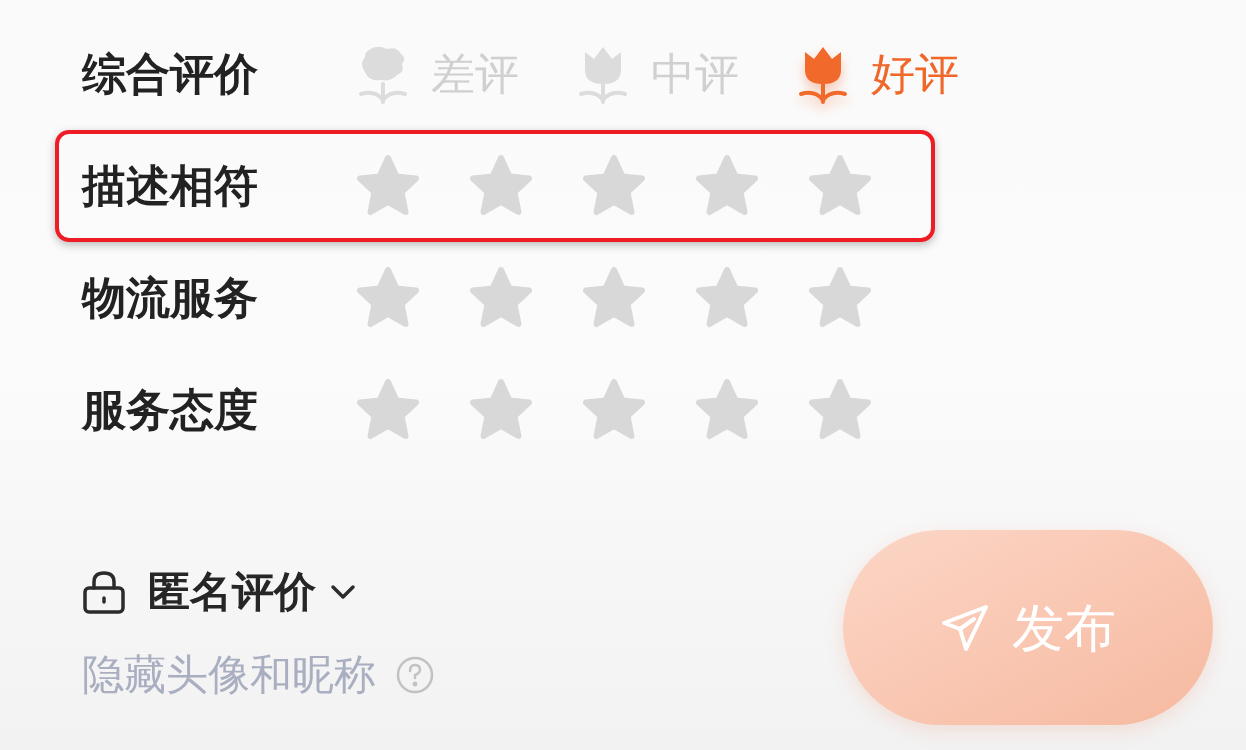 Image resolution: width=1246 pixels, height=750 pixels. I want to click on rating-label: 综合评价, so click(170, 74).